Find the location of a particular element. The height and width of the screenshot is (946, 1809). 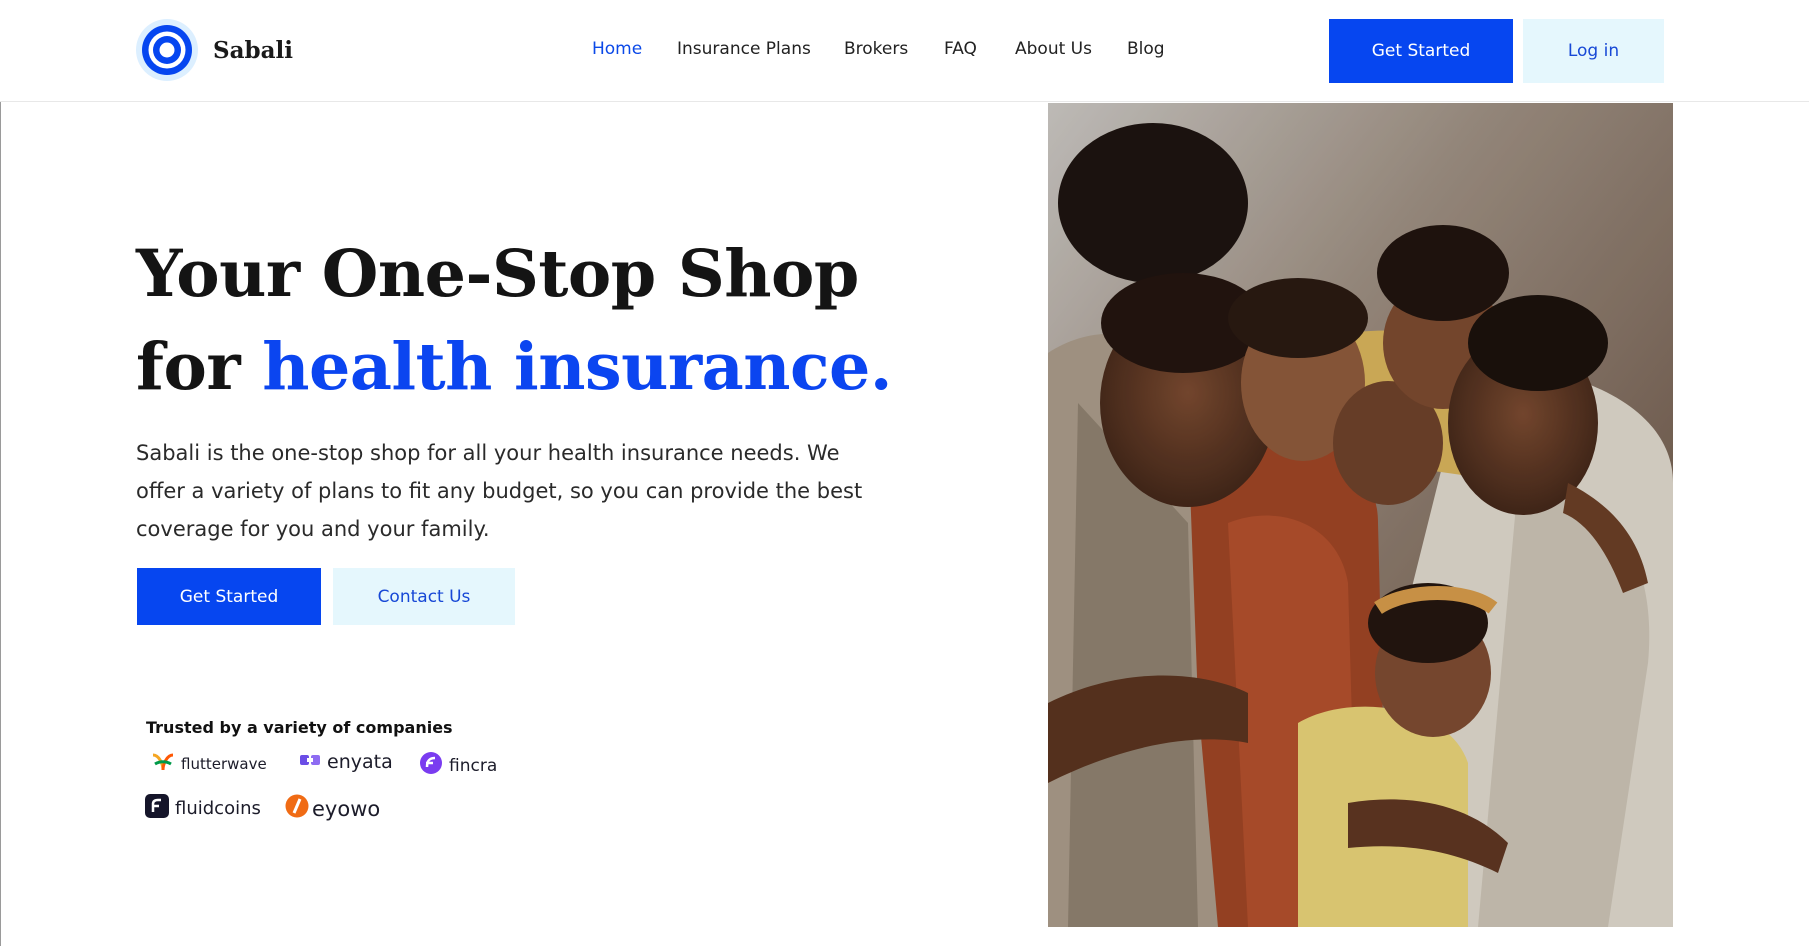

contact-us-button: Contact Us is located at coordinates (424, 596).